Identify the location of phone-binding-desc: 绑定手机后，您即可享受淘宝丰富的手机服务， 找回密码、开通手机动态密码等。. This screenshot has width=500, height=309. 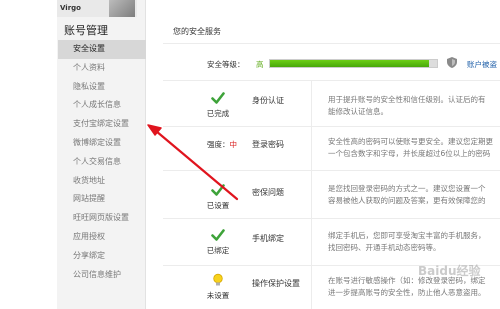
(414, 242).